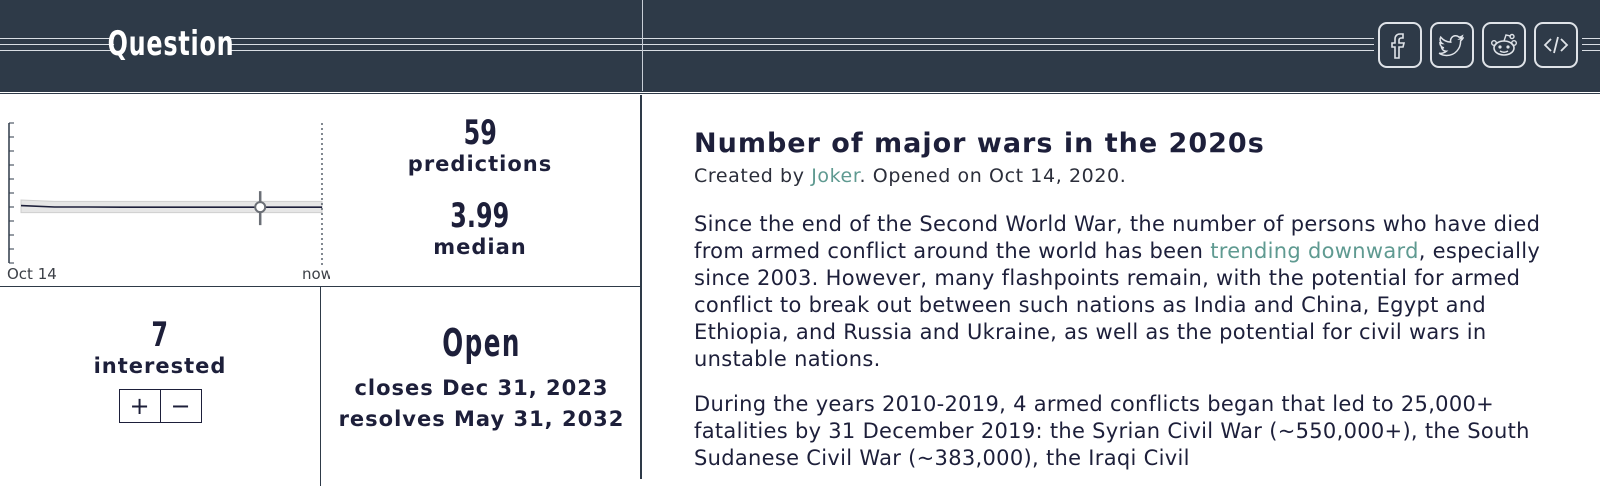  Describe the element at coordinates (835, 176) in the screenshot. I see `author-link: Joker` at that location.